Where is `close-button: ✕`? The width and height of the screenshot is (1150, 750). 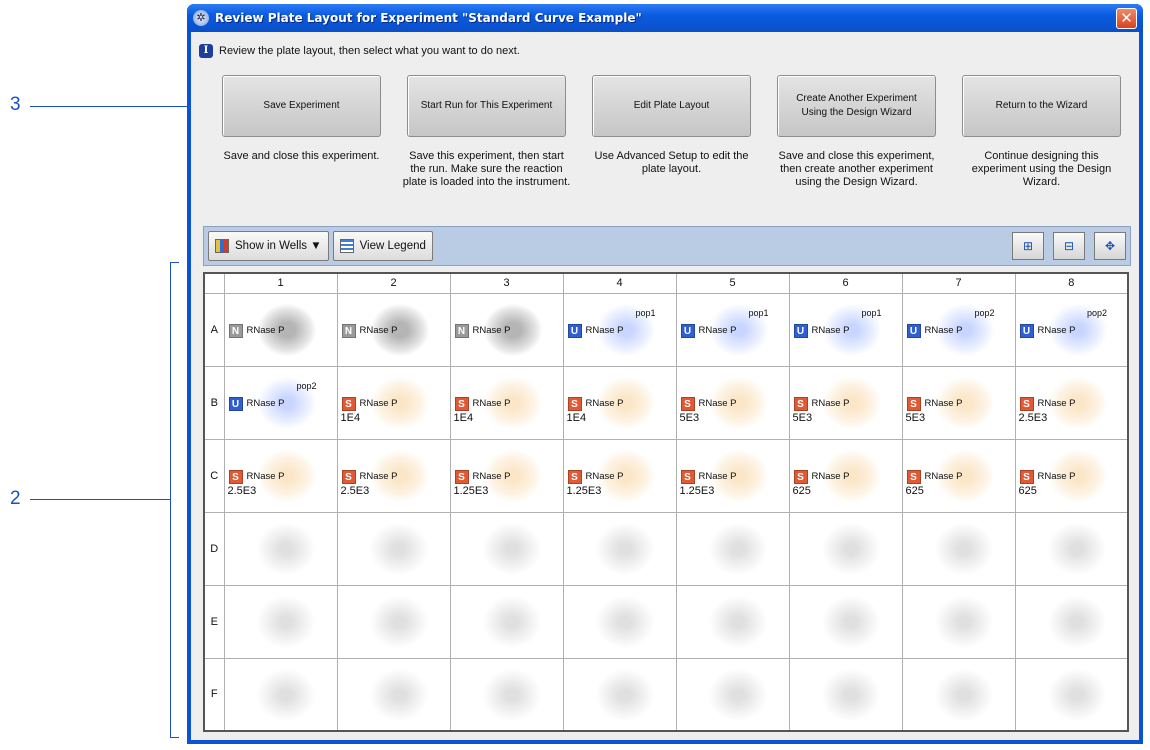 close-button: ✕ is located at coordinates (1126, 18).